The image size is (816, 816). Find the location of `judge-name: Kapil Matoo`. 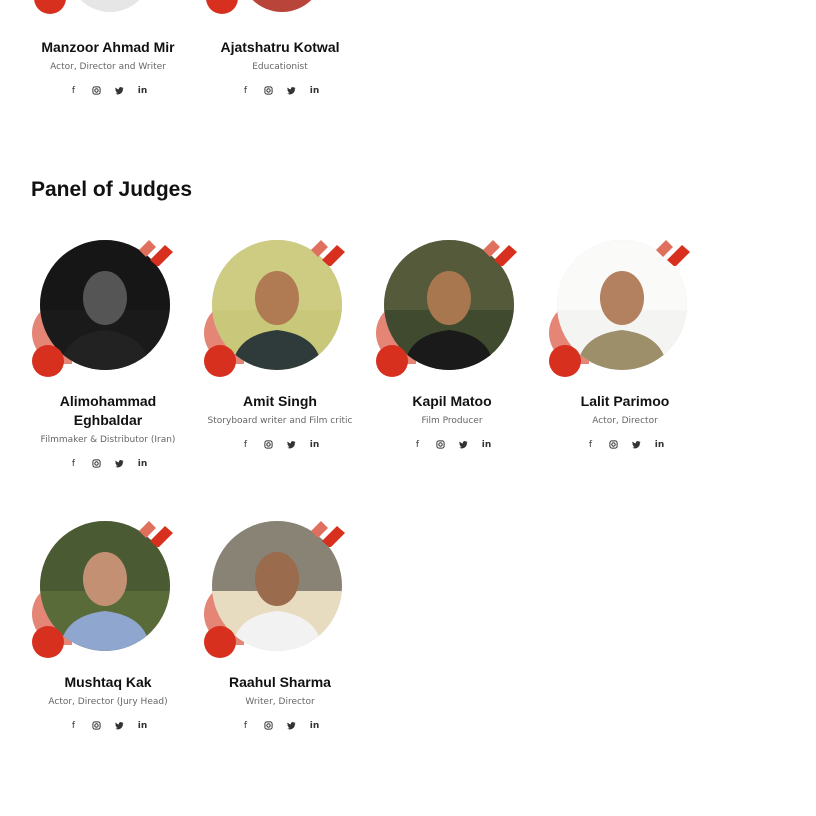

judge-name: Kapil Matoo is located at coordinates (452, 401).